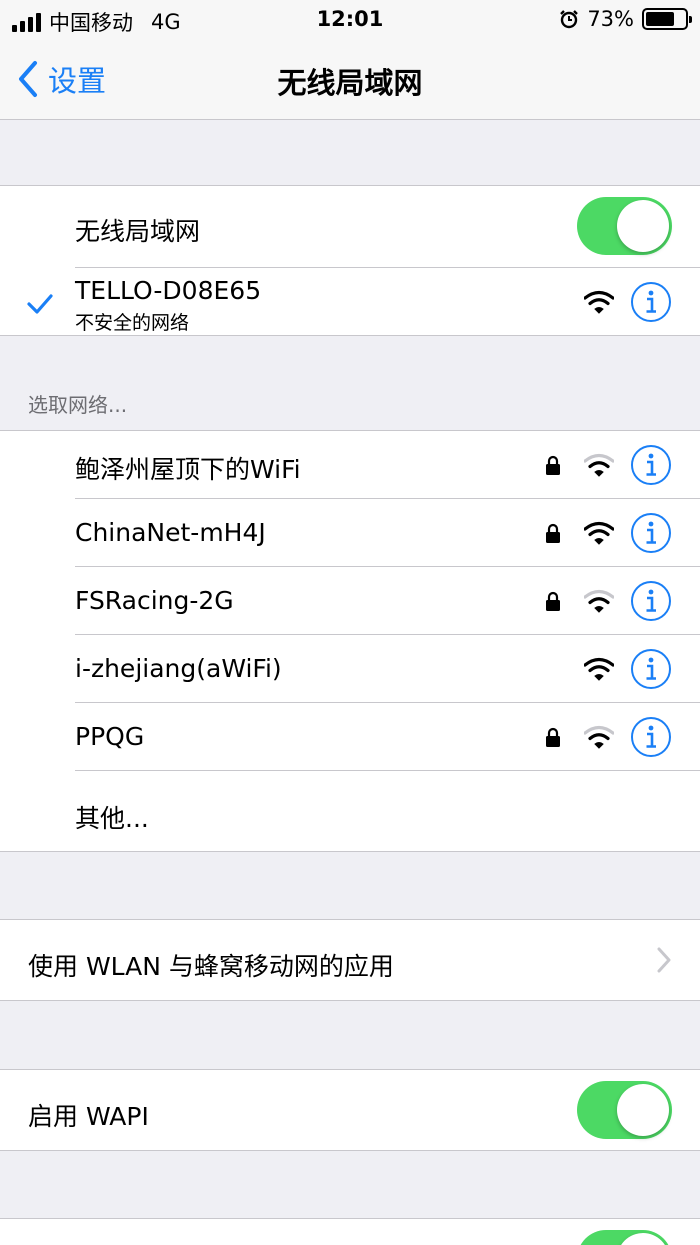 The height and width of the screenshot is (1245, 700). What do you see at coordinates (350, 601) in the screenshot?
I see `network-row: FSRacing-2G` at bounding box center [350, 601].